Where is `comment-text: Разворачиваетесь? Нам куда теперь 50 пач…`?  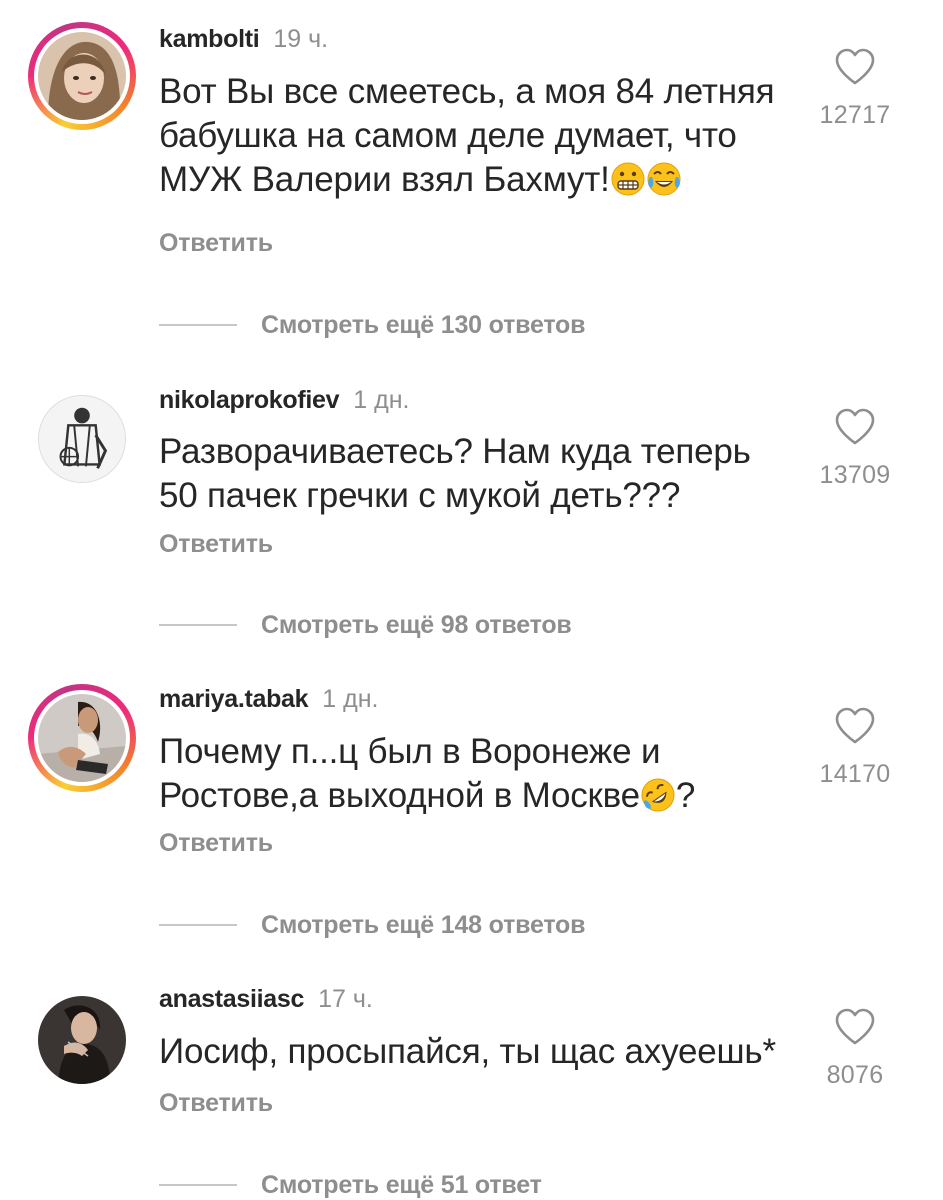
comment-text: Разворачиваетесь? Нам куда теперь 50 пач… is located at coordinates (455, 473).